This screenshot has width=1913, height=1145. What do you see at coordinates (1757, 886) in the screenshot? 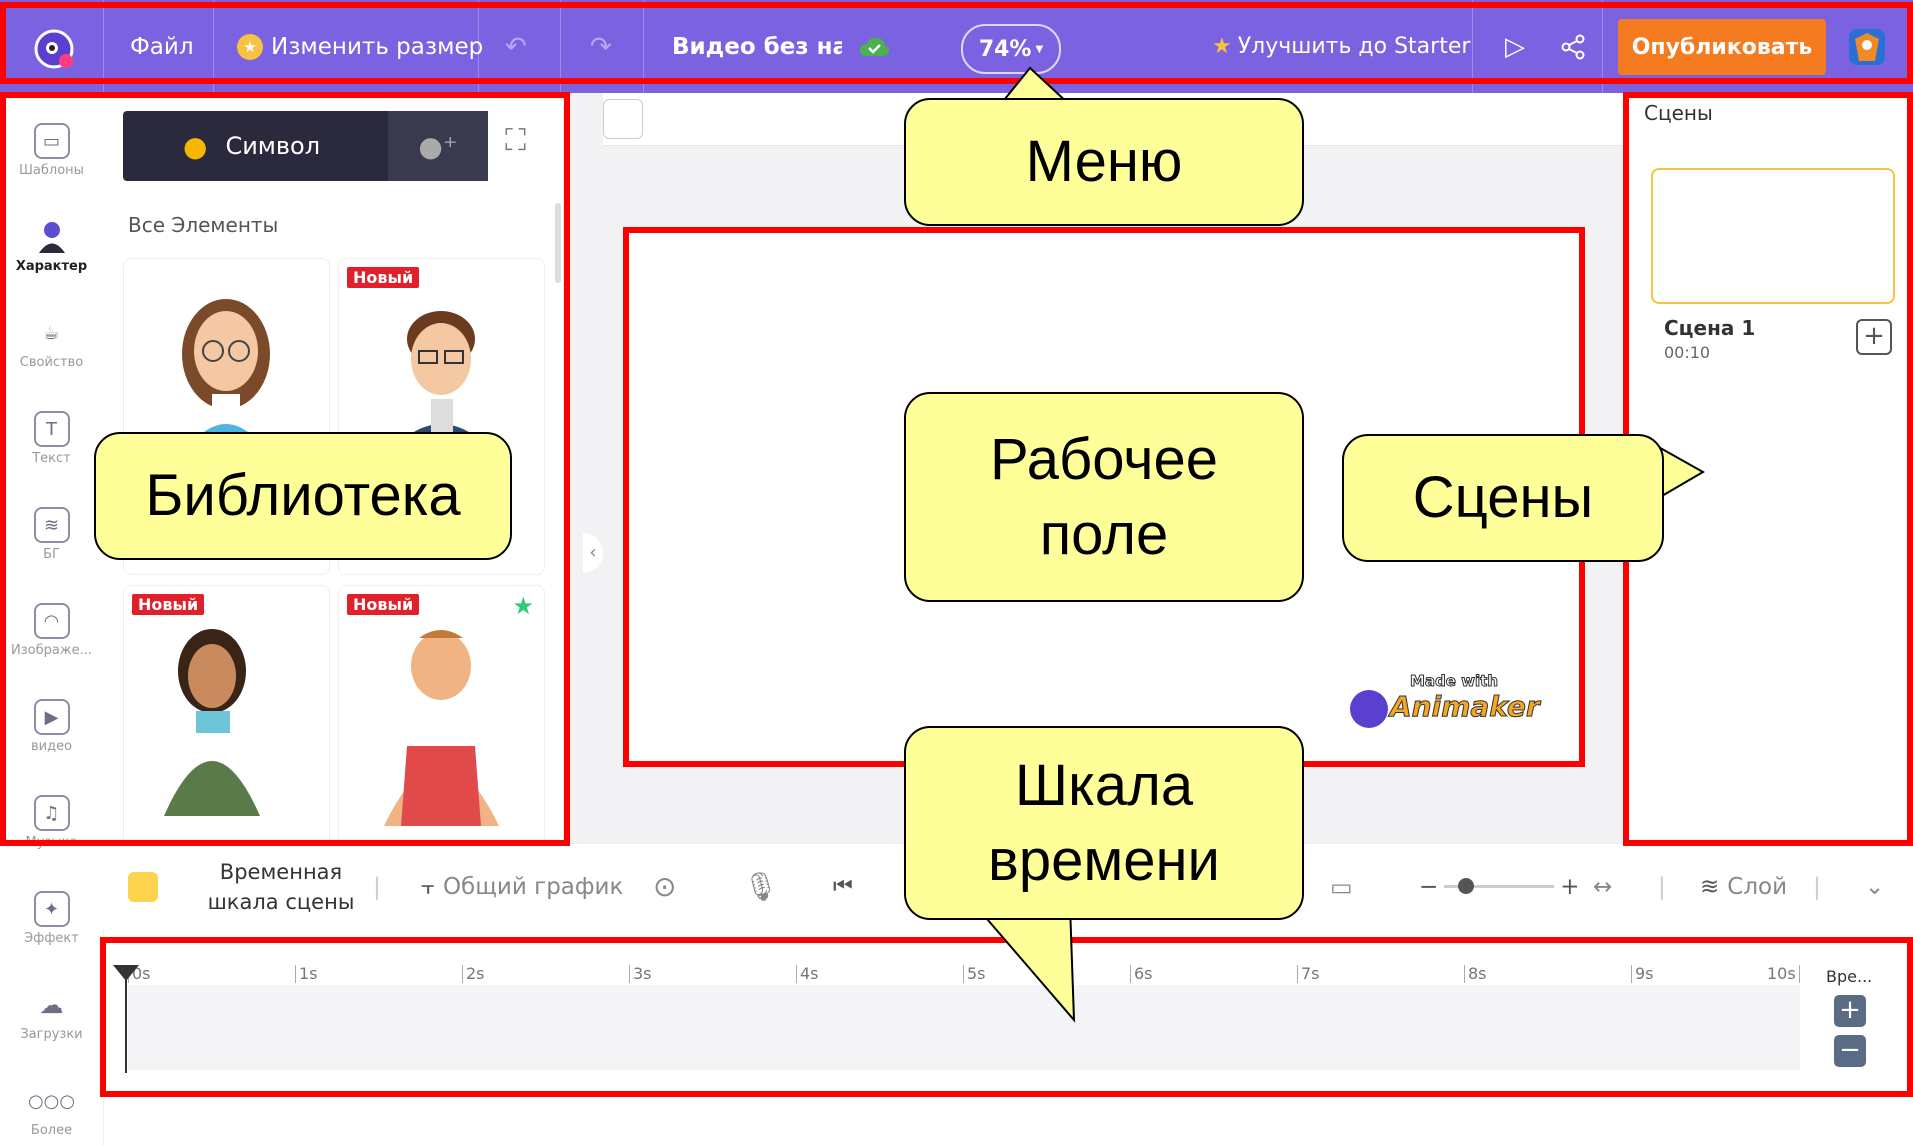
I see `layer-label: Слой` at bounding box center [1757, 886].